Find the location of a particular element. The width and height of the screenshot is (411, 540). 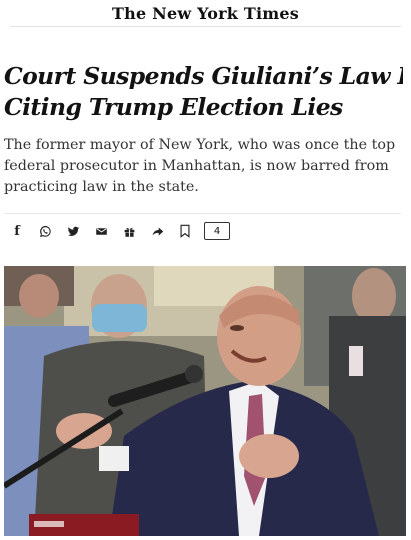

masthead-logo: The New York Times is located at coordinates (205, 13).